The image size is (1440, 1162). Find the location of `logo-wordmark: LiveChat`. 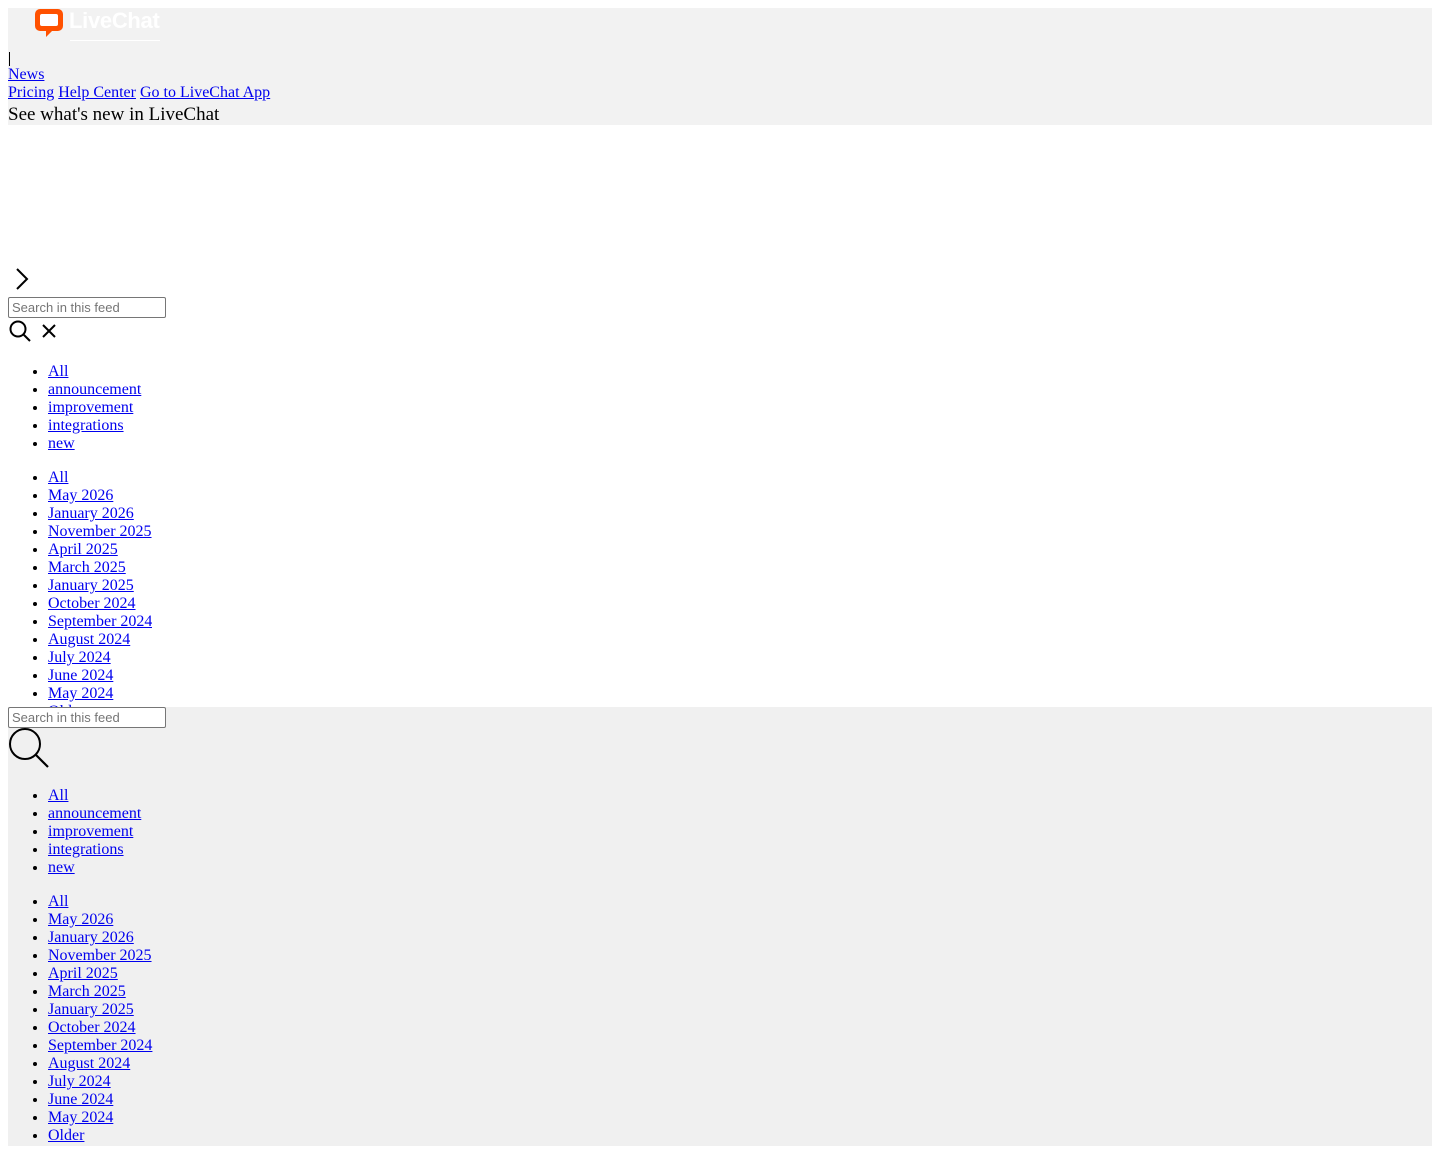

logo-wordmark: LiveChat is located at coordinates (114, 20).